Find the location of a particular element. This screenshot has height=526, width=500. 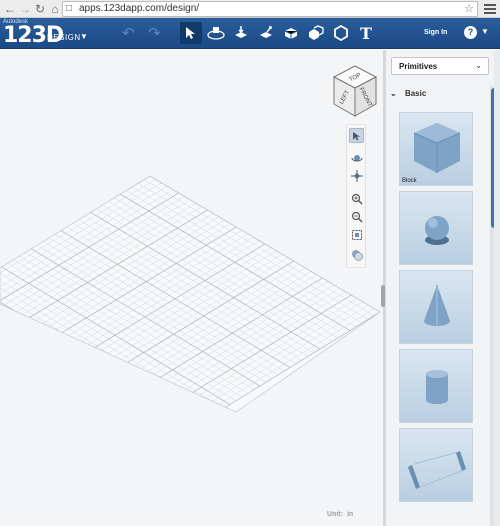

primitive-label: Block is located at coordinates (409, 181).